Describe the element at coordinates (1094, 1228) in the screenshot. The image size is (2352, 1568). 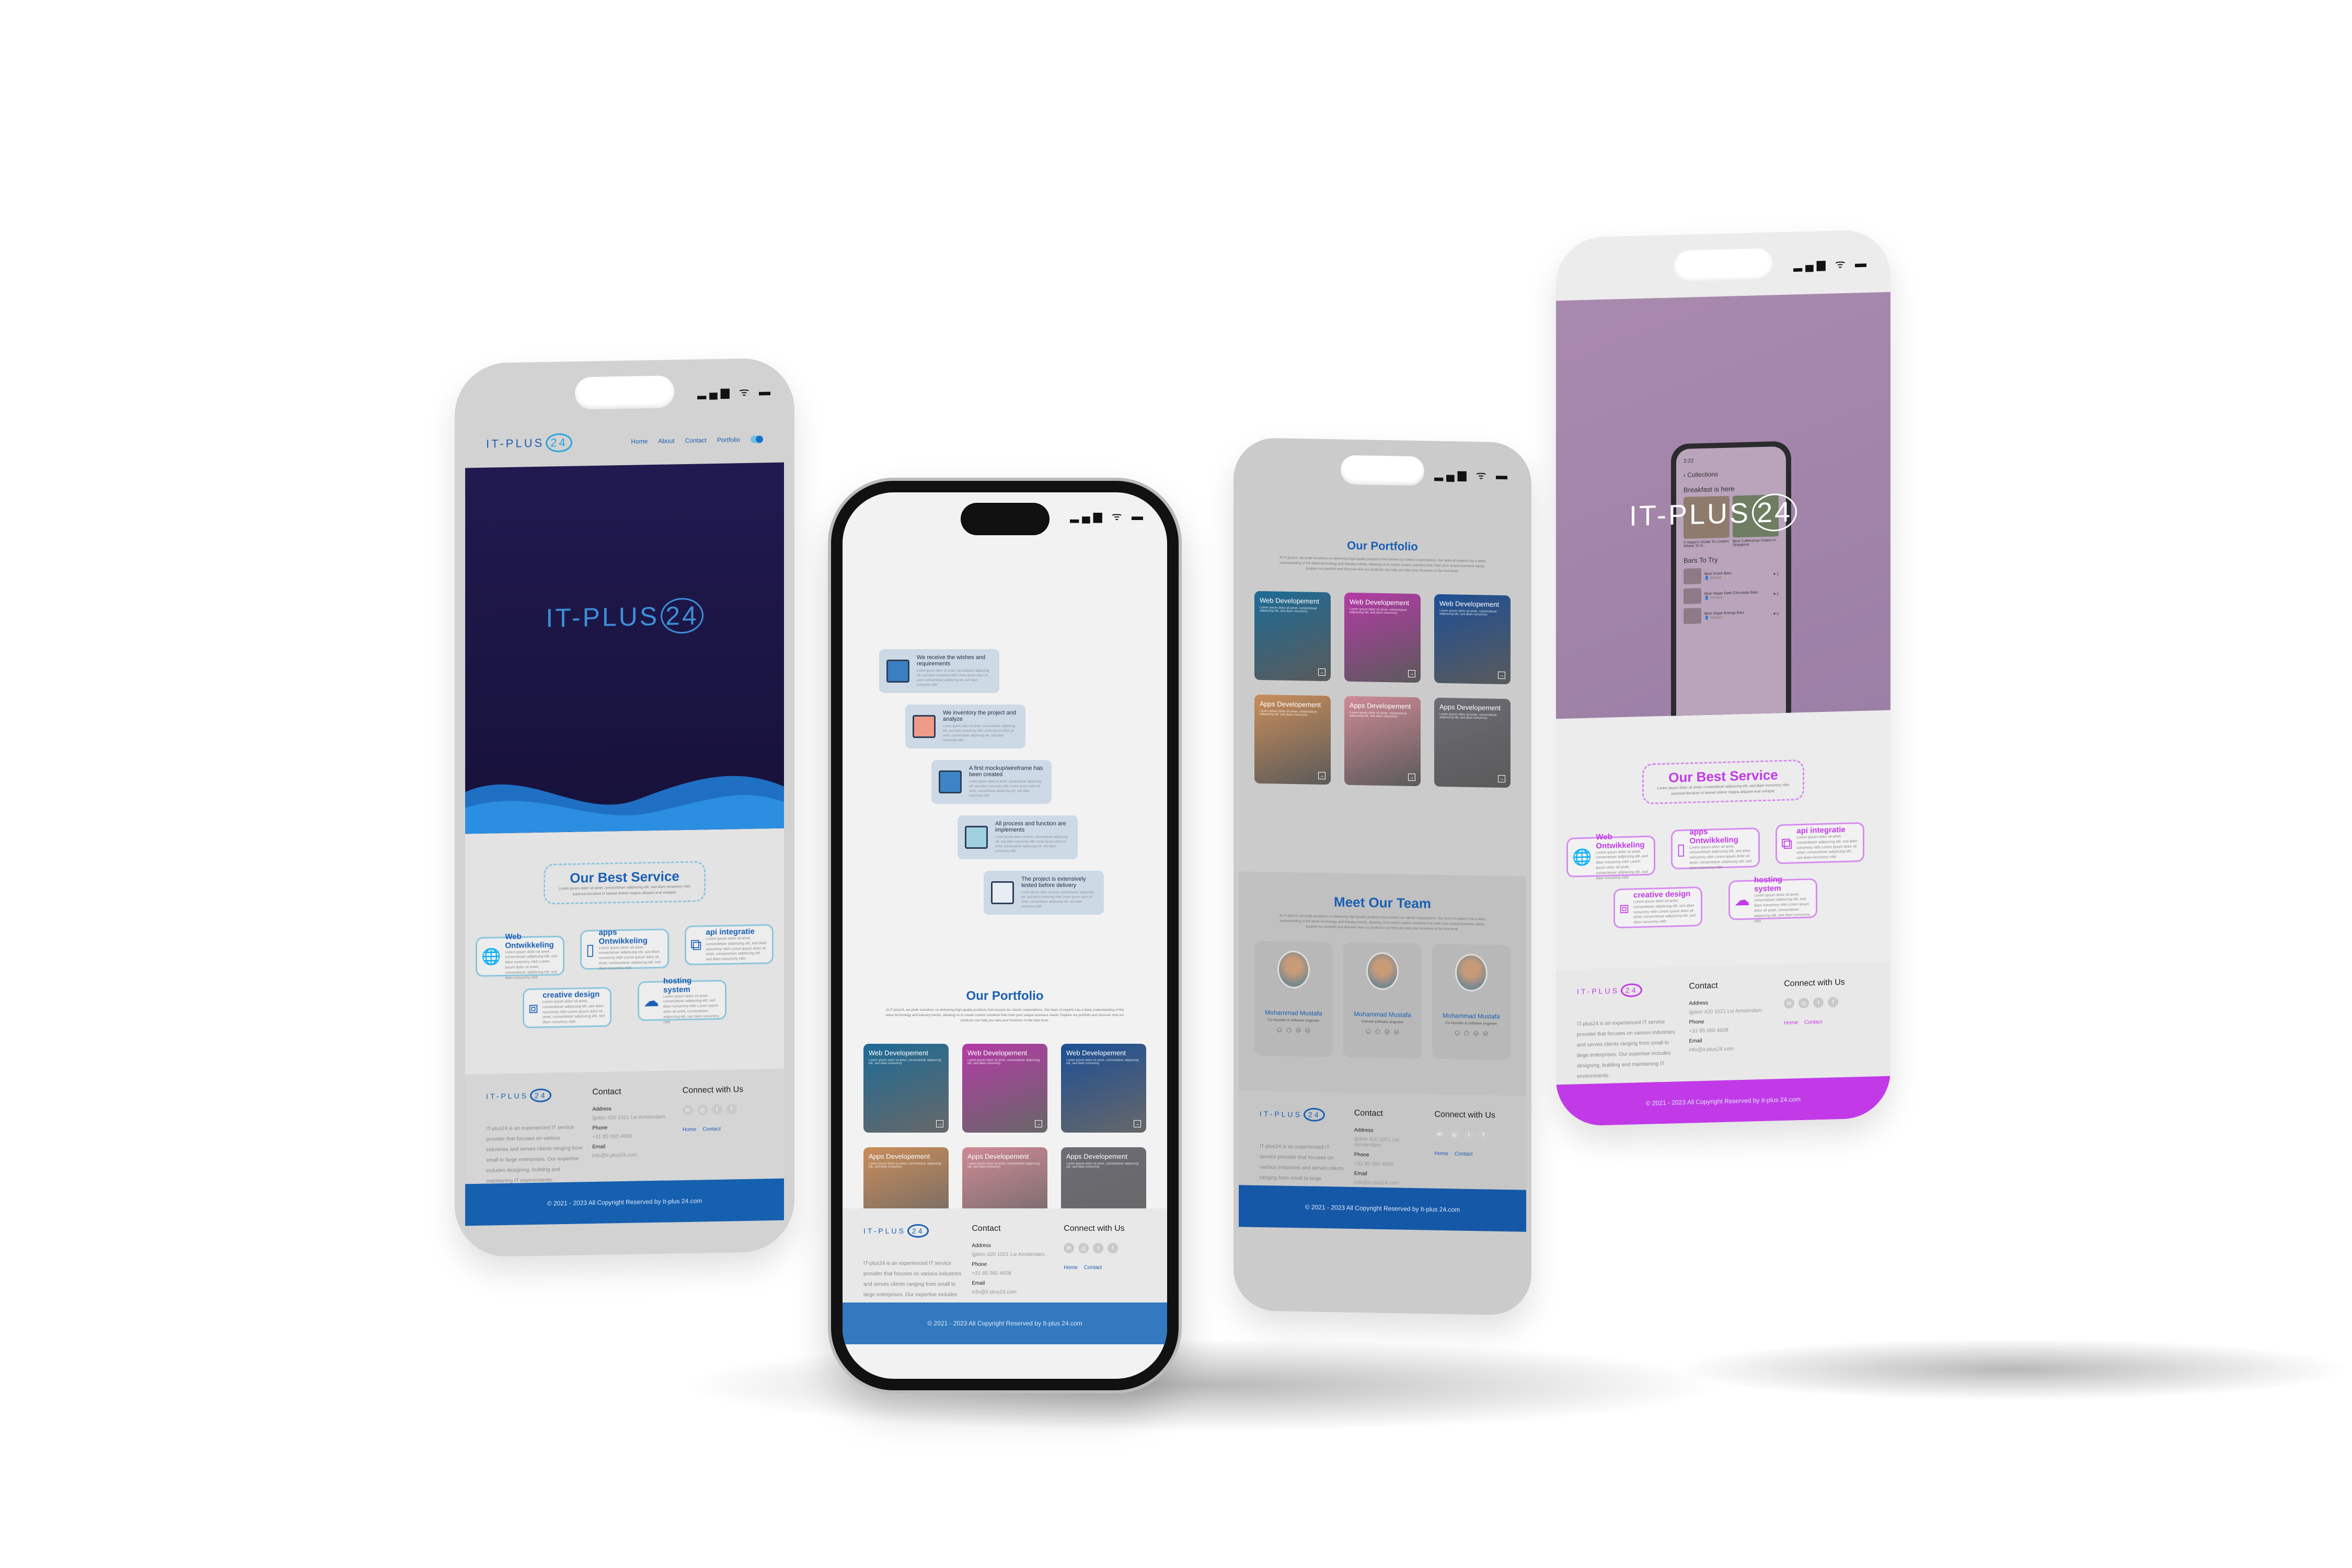
I see `connect-title: Connect with Us` at that location.